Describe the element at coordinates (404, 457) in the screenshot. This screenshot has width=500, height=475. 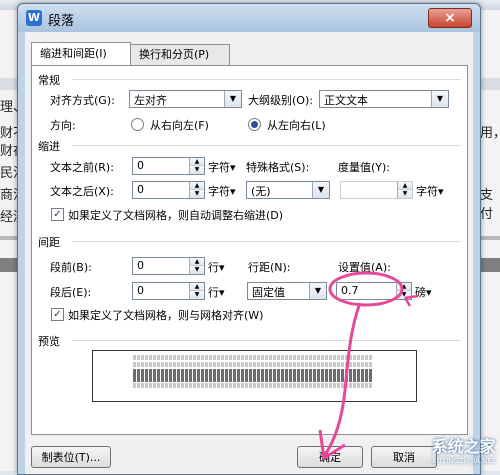
I see `cancel-button: 取消` at that location.